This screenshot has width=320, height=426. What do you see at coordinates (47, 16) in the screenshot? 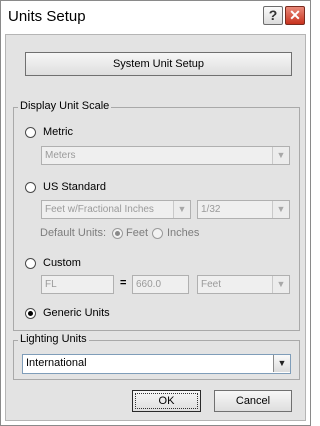
I see `dialog-title: Units Setup` at bounding box center [47, 16].